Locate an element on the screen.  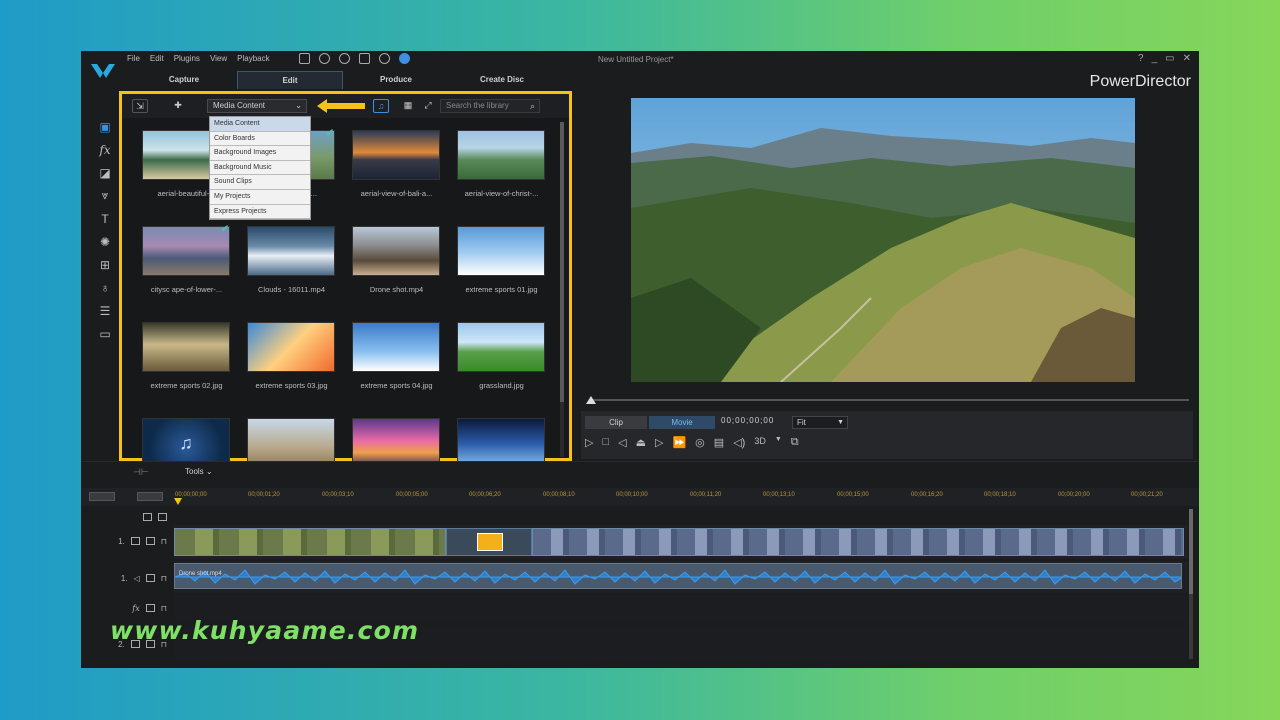
search-icon: ⌕ is located at coordinates (532, 106).